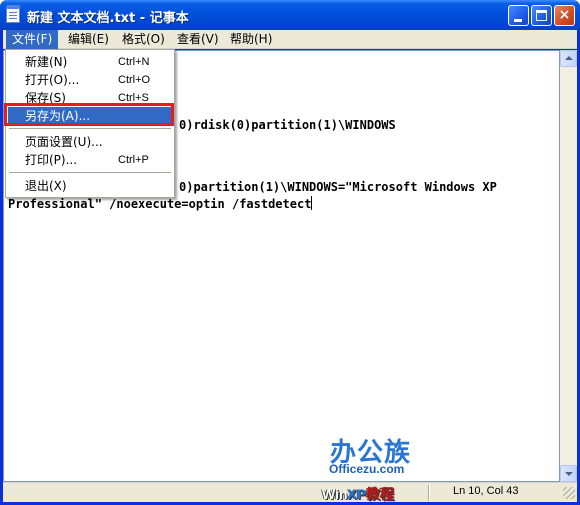 The image size is (580, 505). I want to click on close-icon: ×, so click(564, 15).